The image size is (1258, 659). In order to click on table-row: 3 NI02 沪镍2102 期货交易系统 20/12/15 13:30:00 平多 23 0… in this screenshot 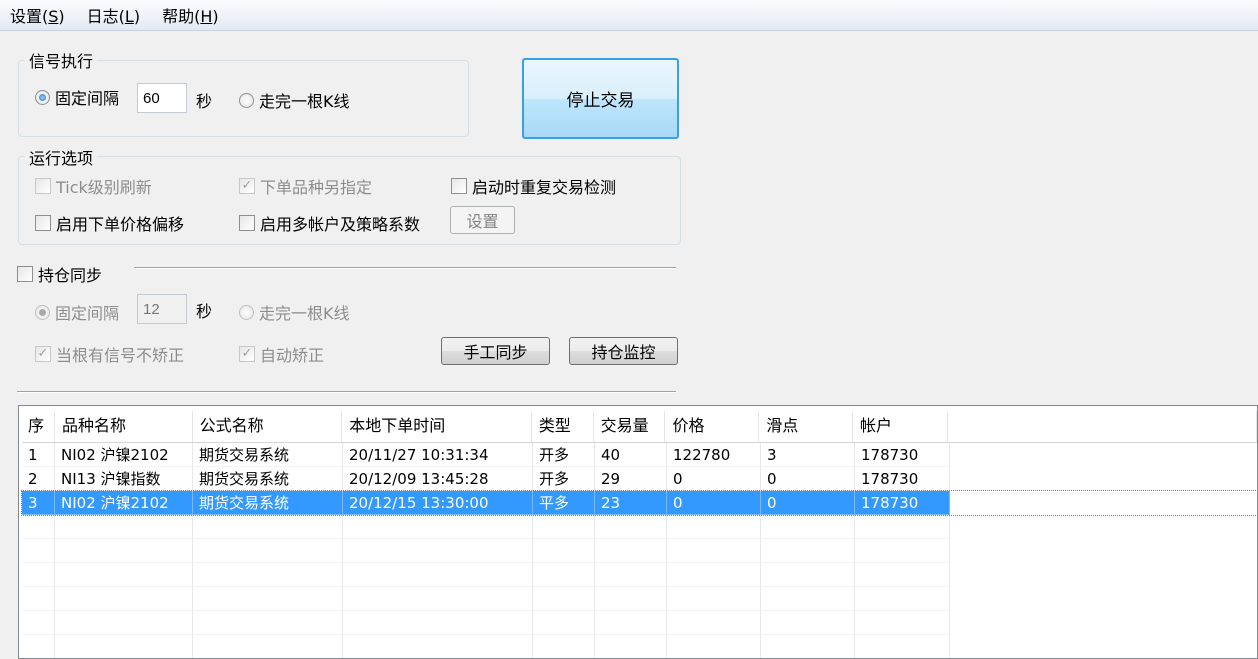, I will do `click(639, 503)`.